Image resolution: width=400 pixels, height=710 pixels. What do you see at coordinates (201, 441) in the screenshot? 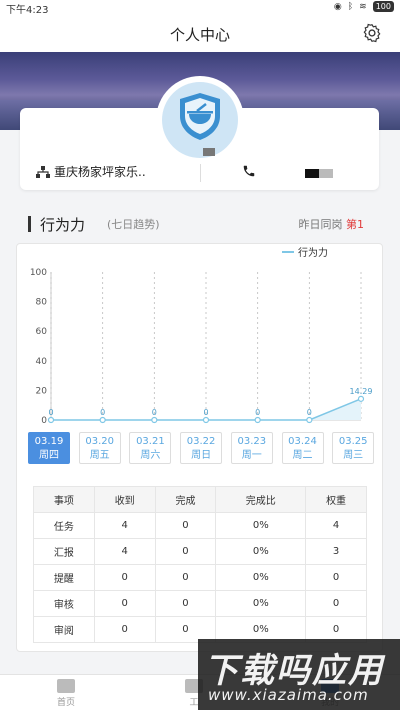
I see `day-date: 03.22` at bounding box center [201, 441].